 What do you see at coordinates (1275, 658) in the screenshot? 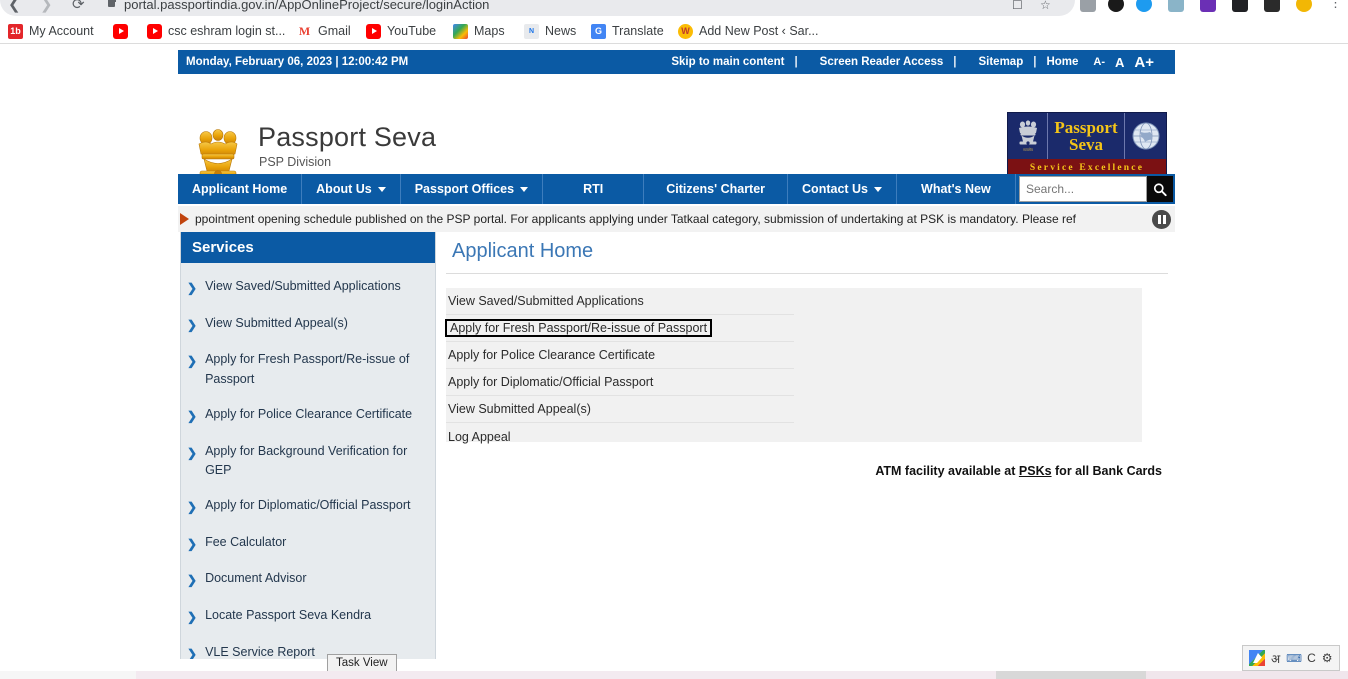
I see `ime-language-indicator: अ` at bounding box center [1275, 658].